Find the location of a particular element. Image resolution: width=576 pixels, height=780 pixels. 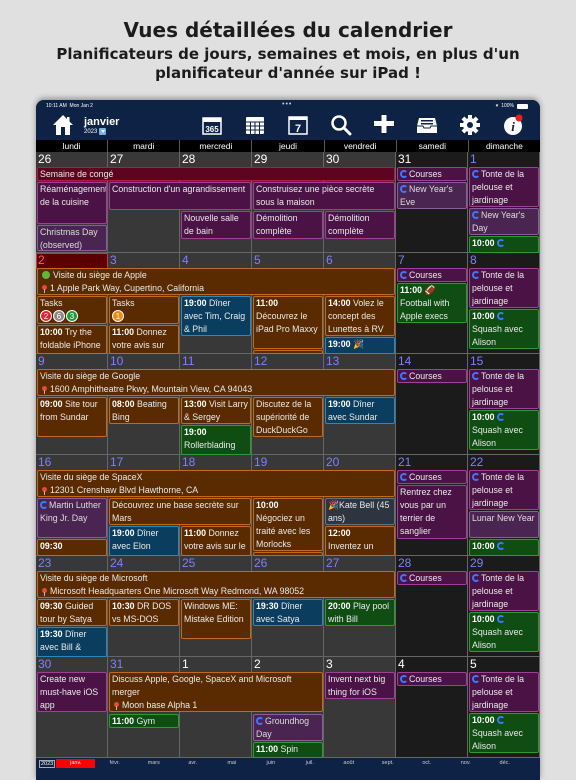

month-tab: août is located at coordinates (348, 763).